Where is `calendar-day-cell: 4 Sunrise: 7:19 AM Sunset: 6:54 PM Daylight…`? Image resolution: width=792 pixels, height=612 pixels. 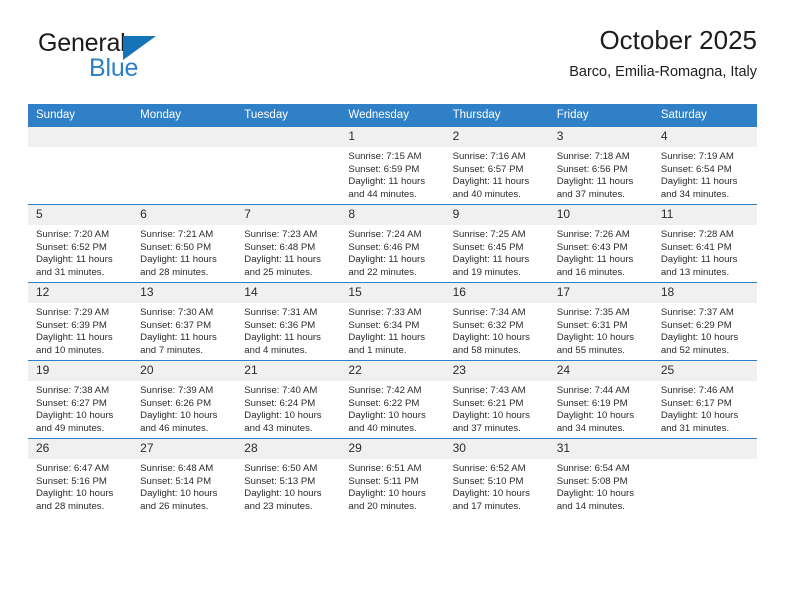 calendar-day-cell: 4 Sunrise: 7:19 AM Sunset: 6:54 PM Daylight… is located at coordinates (704, 166).